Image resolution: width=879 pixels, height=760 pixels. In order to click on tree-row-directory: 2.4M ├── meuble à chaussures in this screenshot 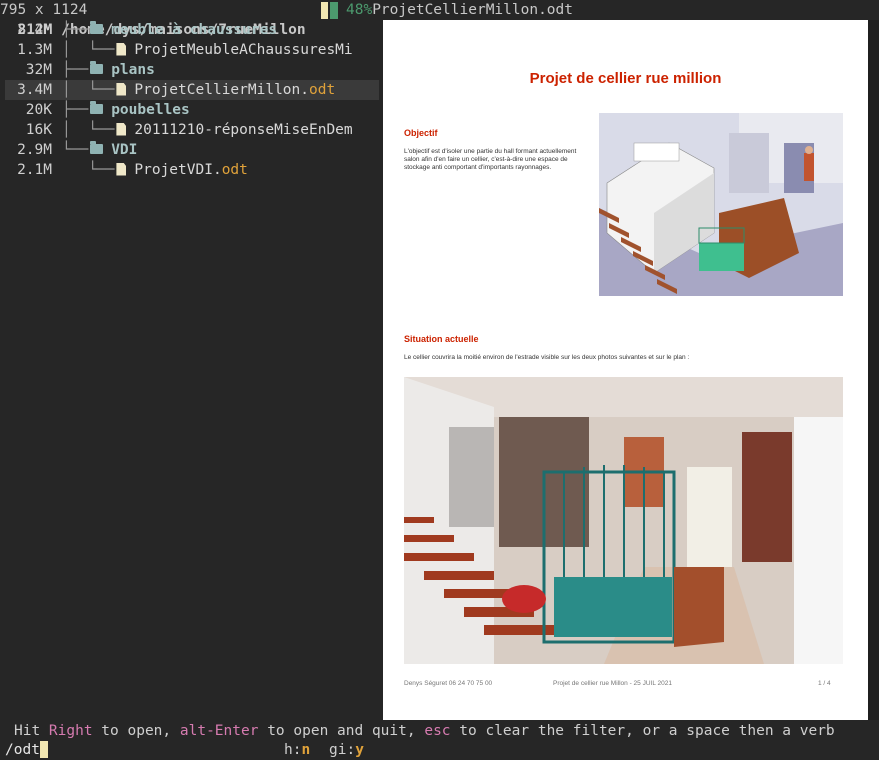, I will do `click(192, 30)`.